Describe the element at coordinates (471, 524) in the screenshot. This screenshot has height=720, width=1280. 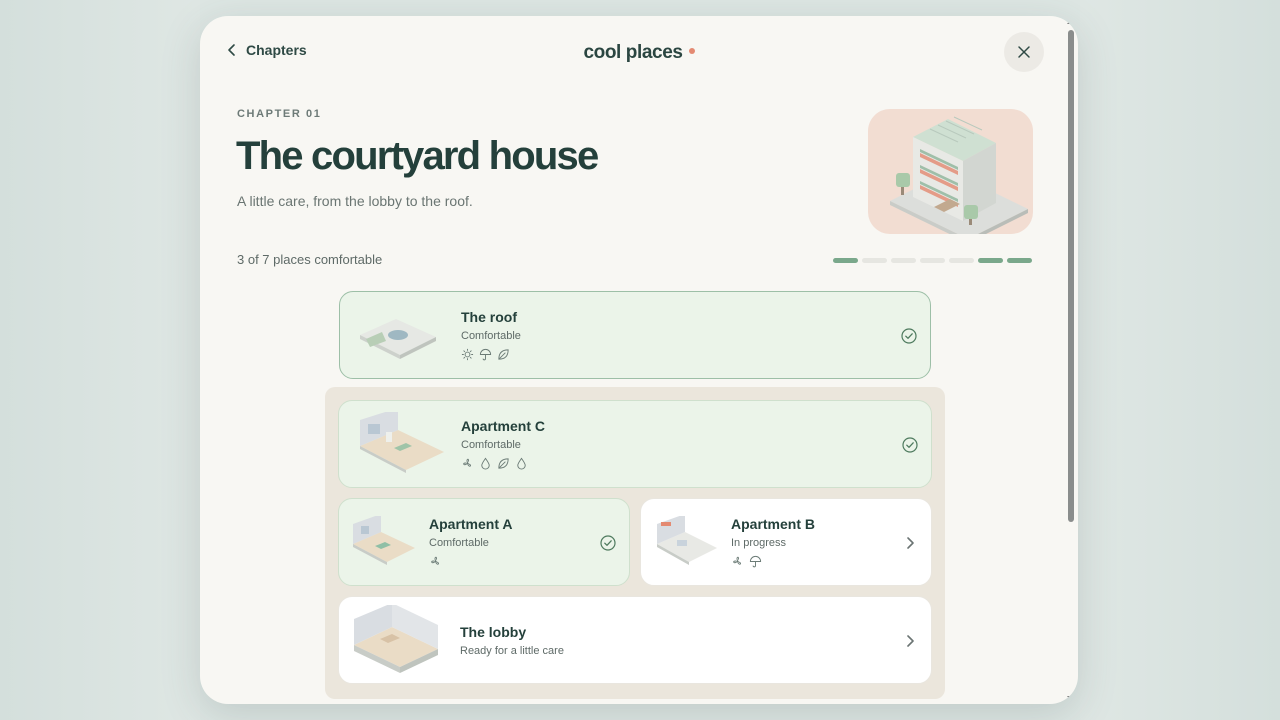
I see `place-name: Apartment A` at that location.